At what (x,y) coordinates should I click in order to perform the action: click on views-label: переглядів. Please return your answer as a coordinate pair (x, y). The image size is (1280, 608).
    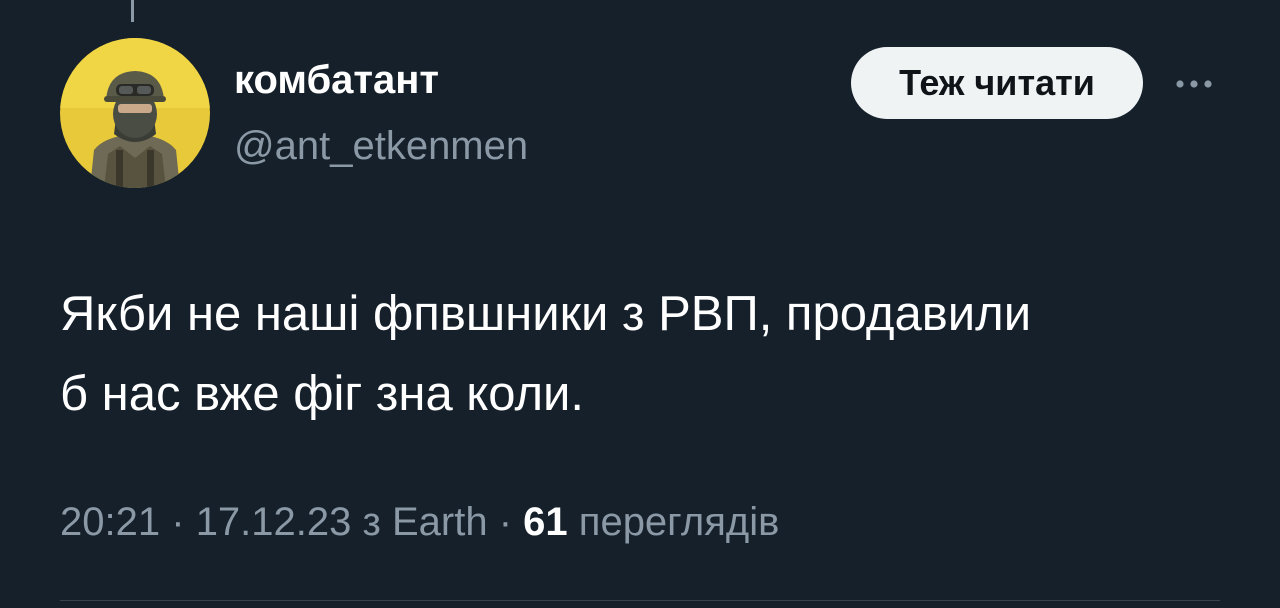
    Looking at the image, I should click on (679, 522).